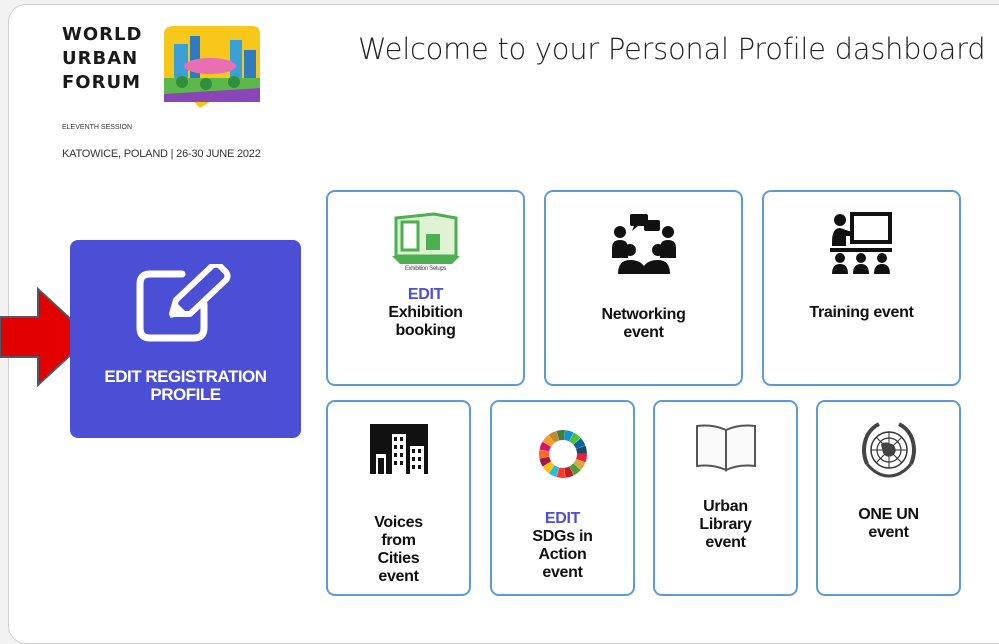 The image size is (999, 644). What do you see at coordinates (562, 518) in the screenshot?
I see `sdgs-edit-label: EDIT` at bounding box center [562, 518].